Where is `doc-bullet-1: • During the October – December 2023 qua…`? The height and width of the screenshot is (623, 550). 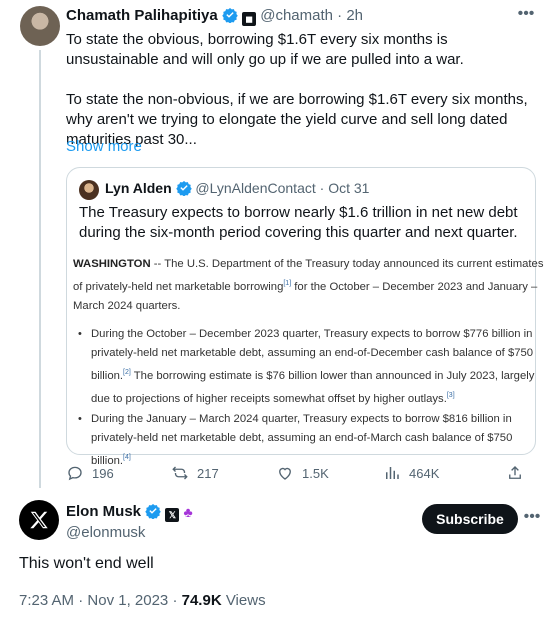 doc-bullet-1: • During the October – December 2023 qua… is located at coordinates (303, 367).